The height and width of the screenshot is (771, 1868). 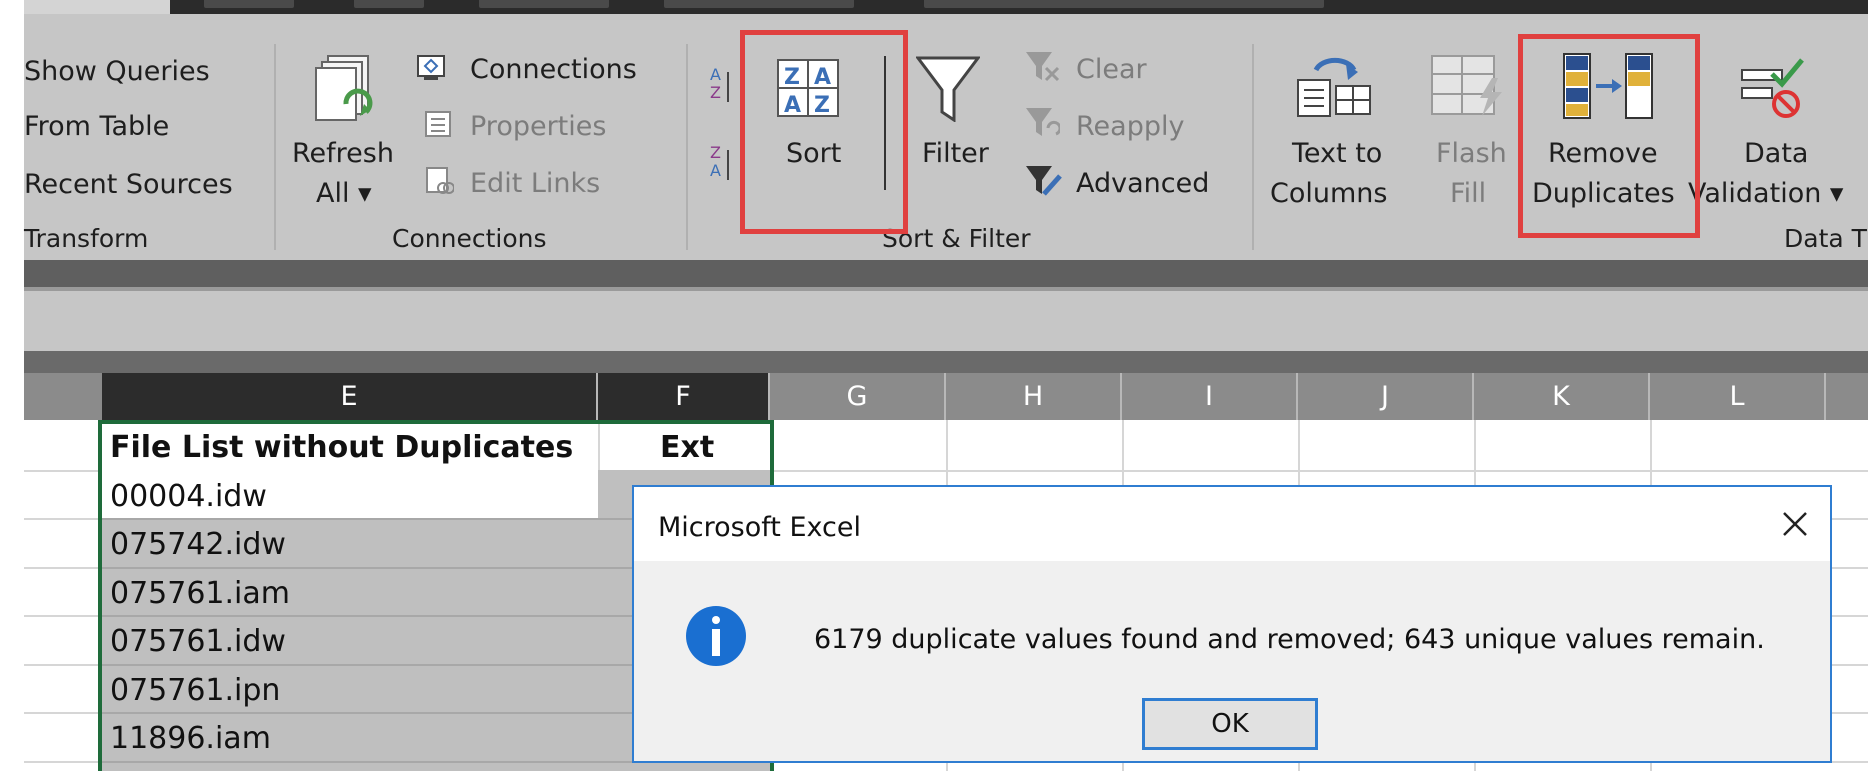 I want to click on formula-bar-border, so click(x=946, y=362).